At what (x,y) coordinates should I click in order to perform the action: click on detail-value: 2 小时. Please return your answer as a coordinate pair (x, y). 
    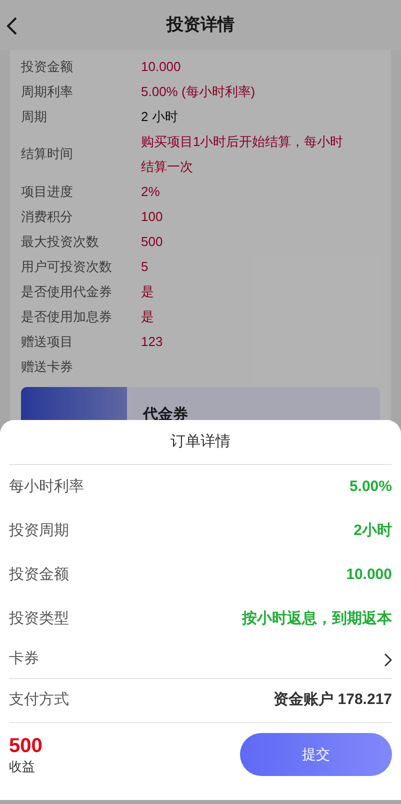
    Looking at the image, I should click on (159, 117).